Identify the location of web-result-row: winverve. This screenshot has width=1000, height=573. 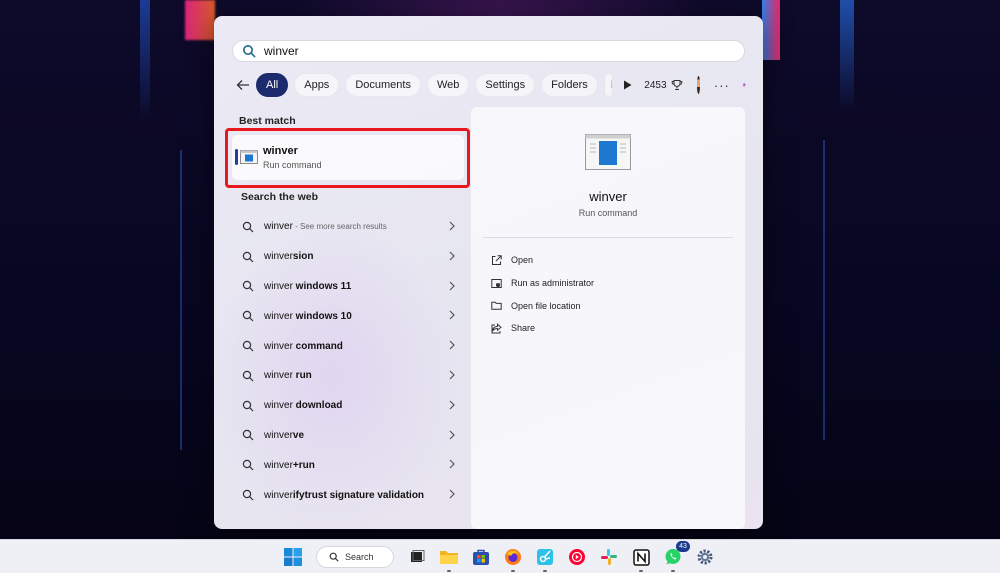
(347, 436).